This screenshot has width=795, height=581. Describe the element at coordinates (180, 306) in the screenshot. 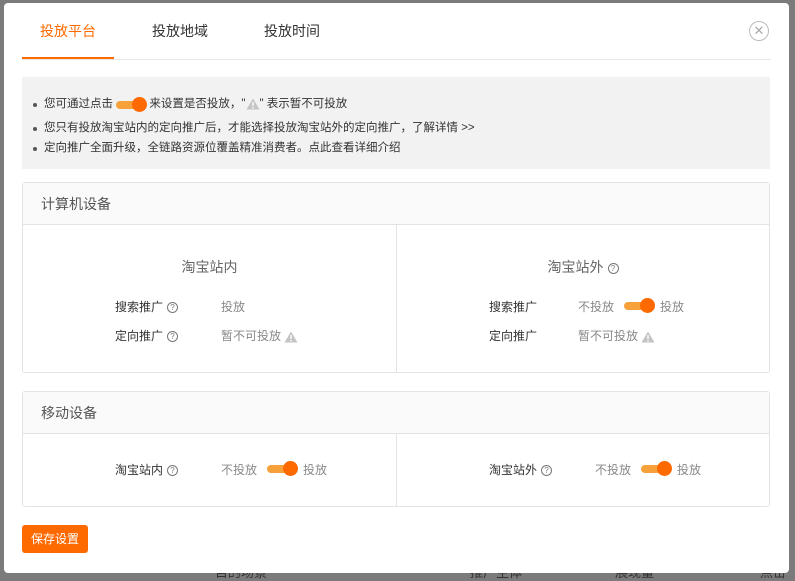

I see `search-promo-row: 搜索推广? 投放` at that location.